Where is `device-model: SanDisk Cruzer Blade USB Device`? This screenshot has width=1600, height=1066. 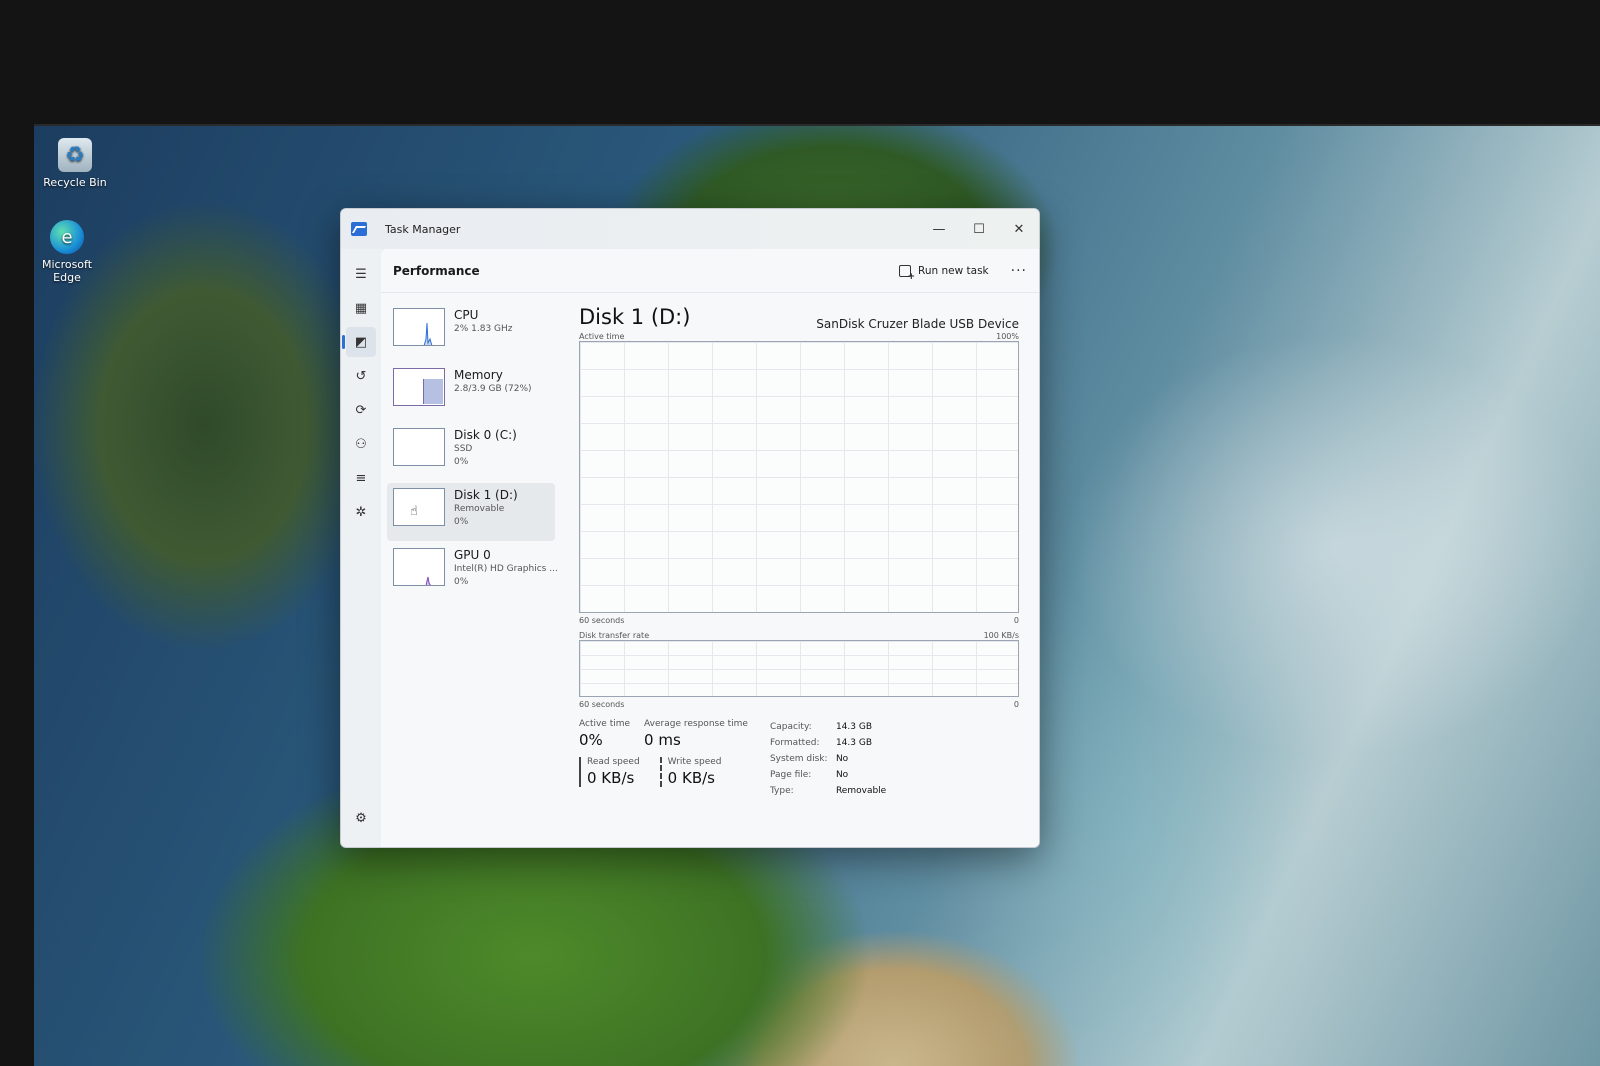
device-model: SanDisk Cruzer Blade USB Device is located at coordinates (917, 324).